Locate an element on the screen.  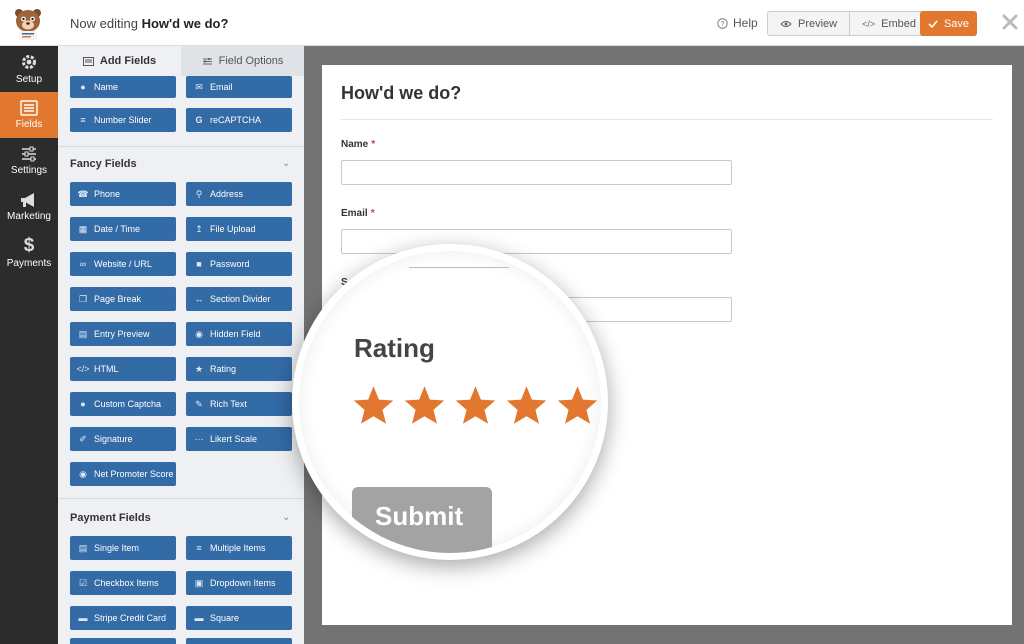
preview-button: Preview is located at coordinates (808, 23).